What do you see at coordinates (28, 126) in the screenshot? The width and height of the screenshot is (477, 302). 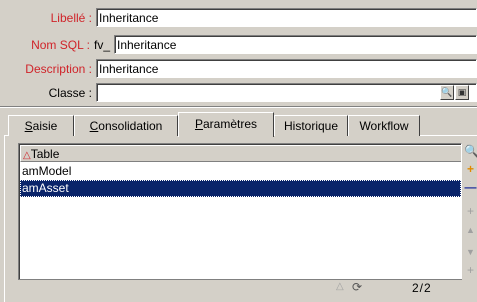 I see `tab-saisie-mnemonic: S` at bounding box center [28, 126].